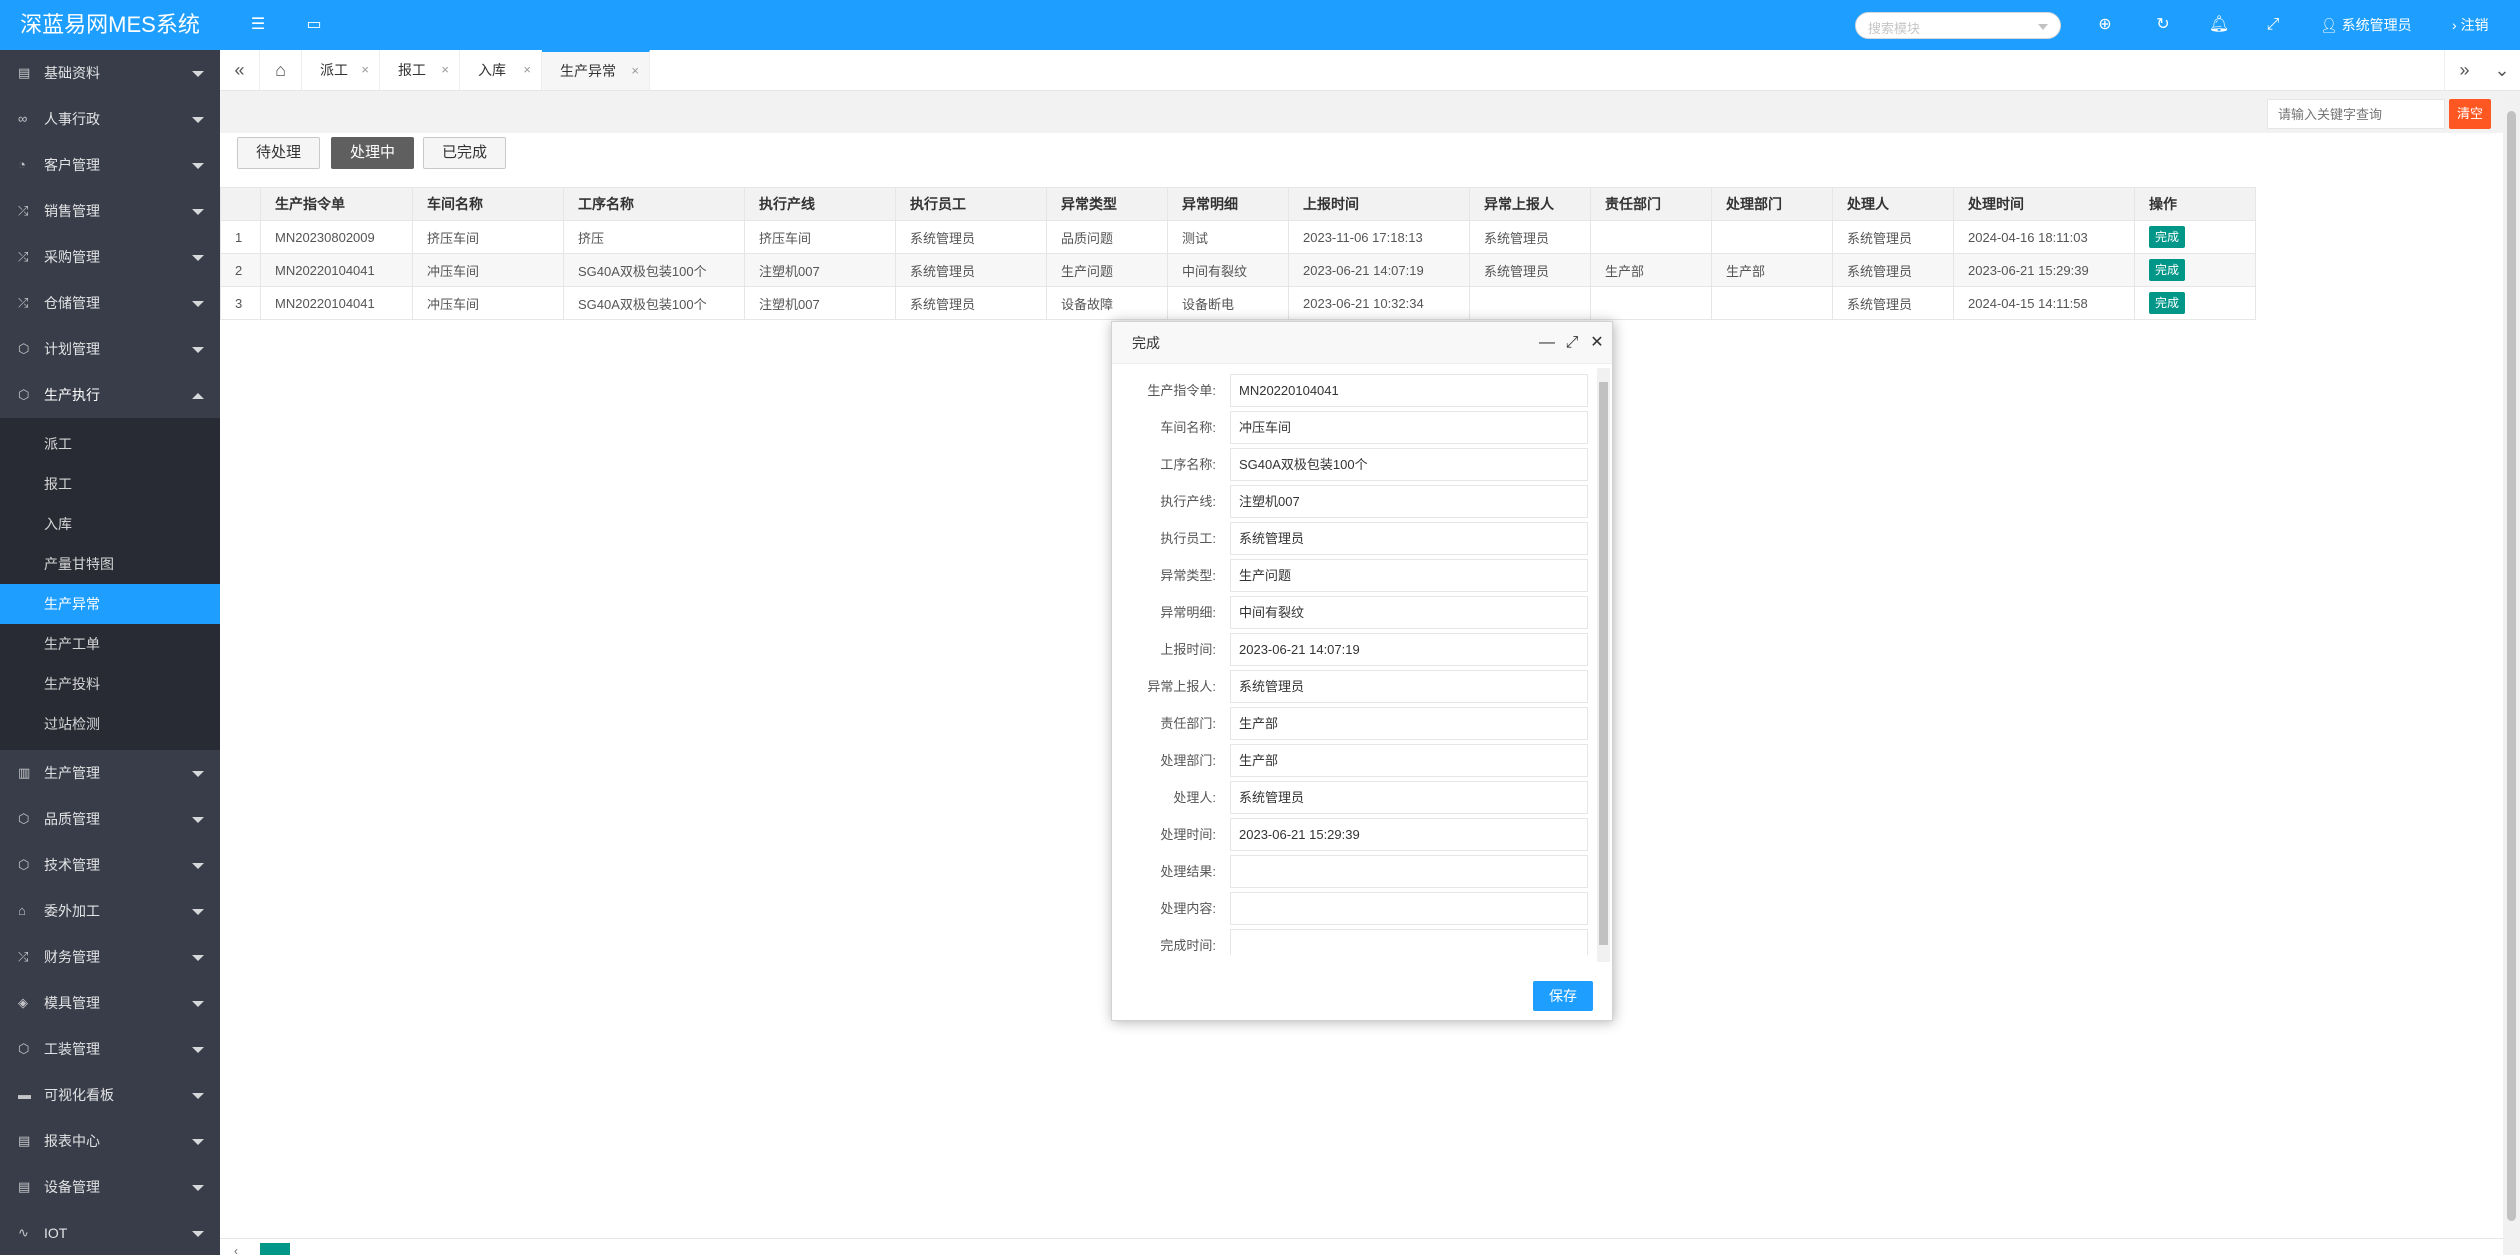 The width and height of the screenshot is (2520, 1255). Describe the element at coordinates (1409, 390) in the screenshot. I see `order-field: MN20220104041` at that location.